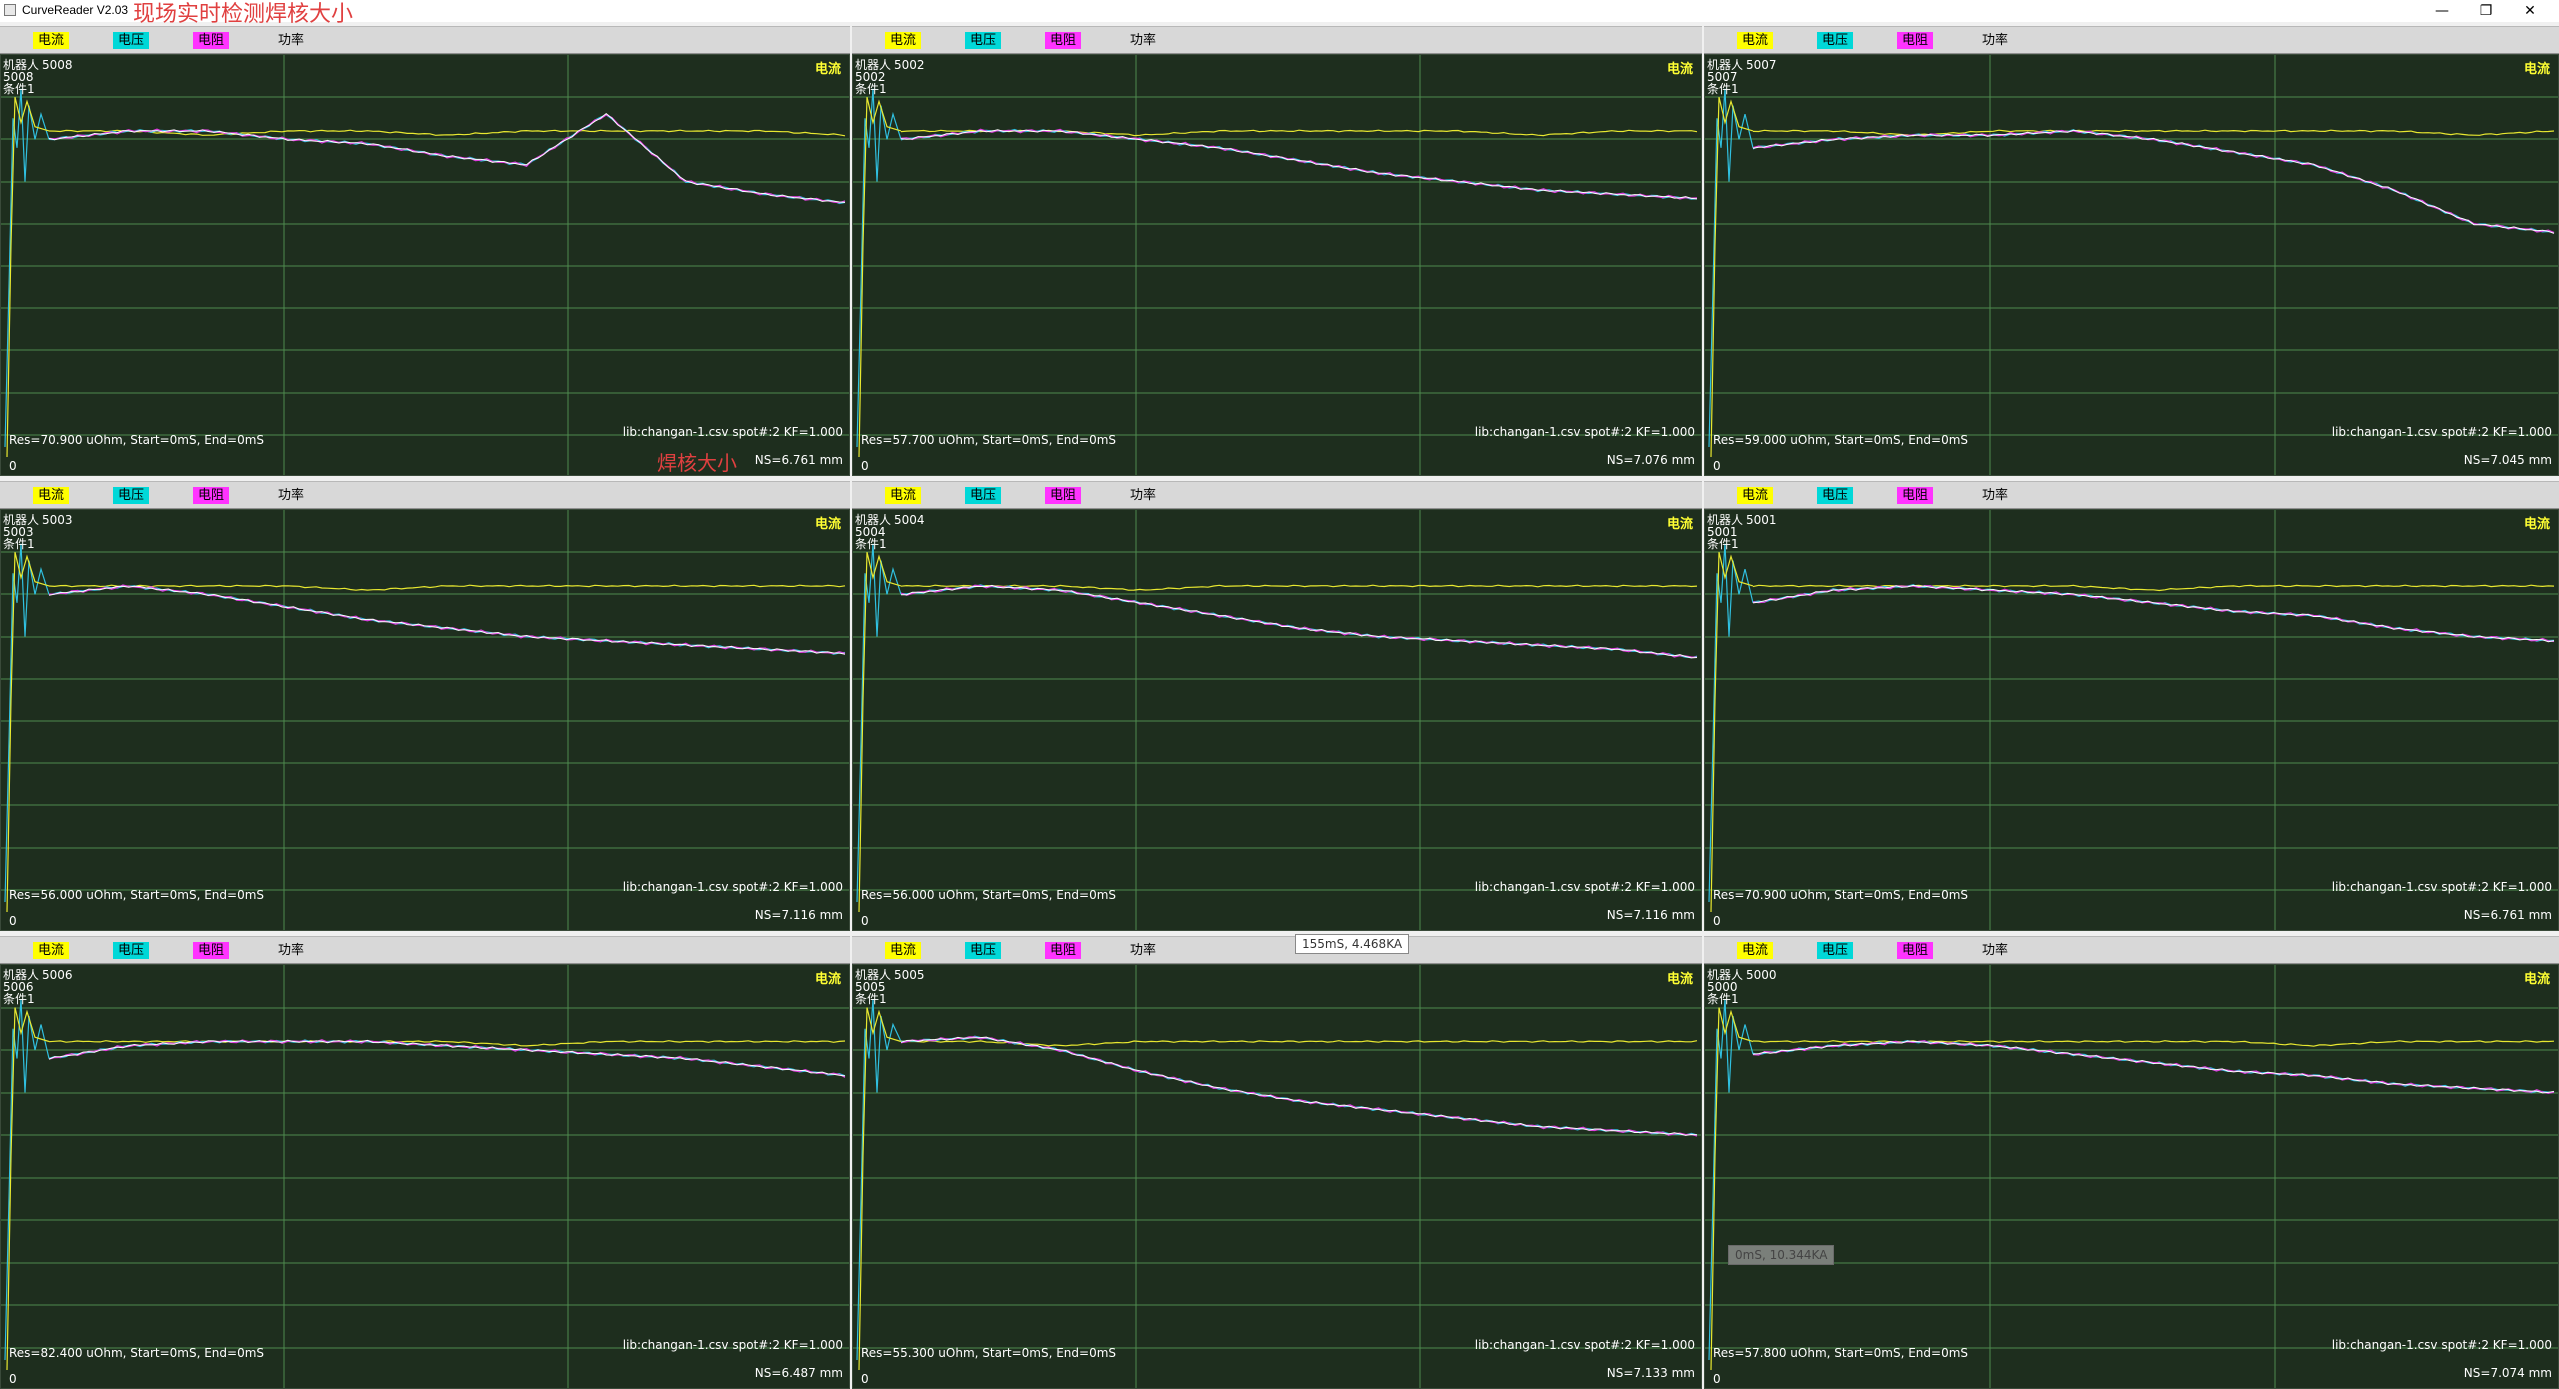 This screenshot has width=2559, height=1389. I want to click on series-resistance-cyan, so click(447, 620).